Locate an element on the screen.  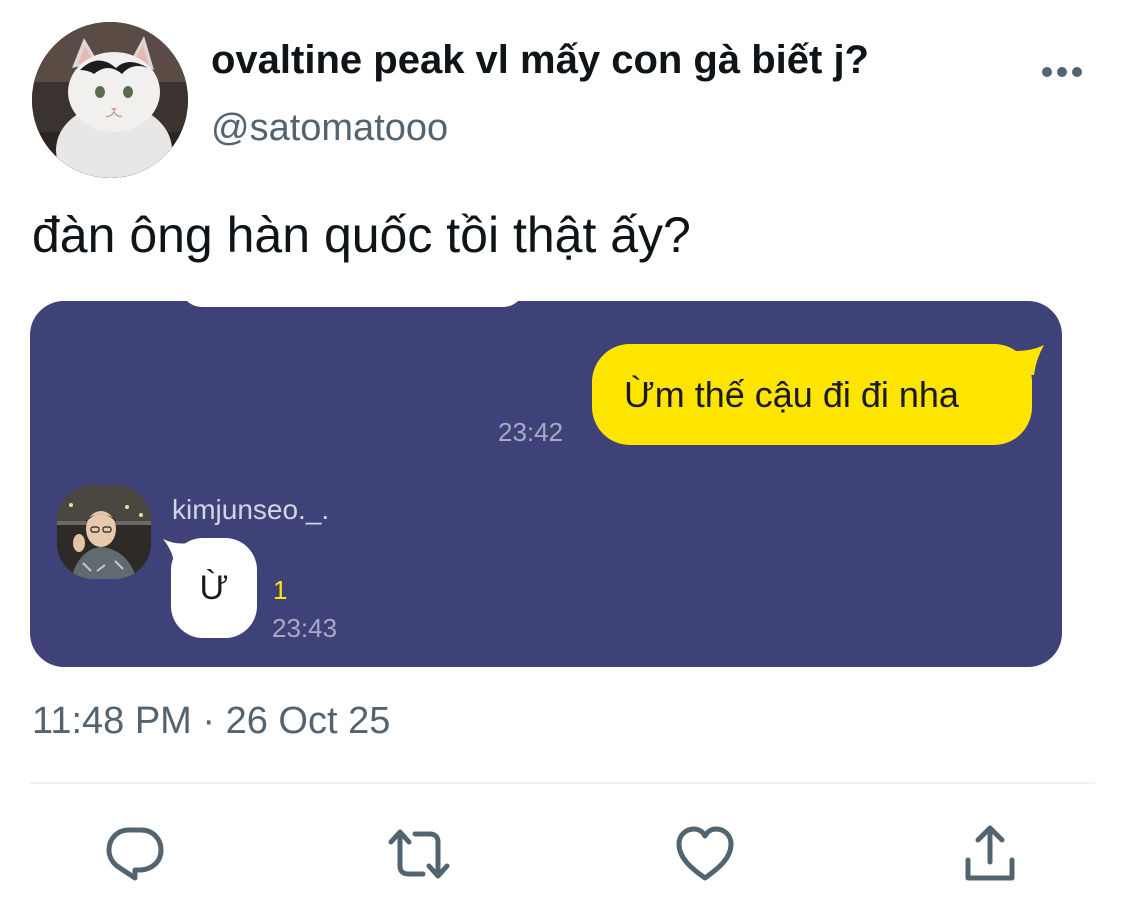
retweet-button is located at coordinates (419, 854).